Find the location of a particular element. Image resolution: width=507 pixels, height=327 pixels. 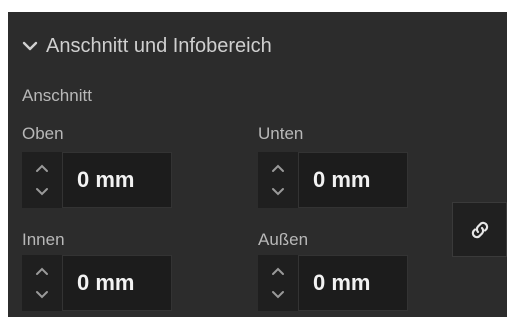

oben-label: Oben is located at coordinates (43, 133).